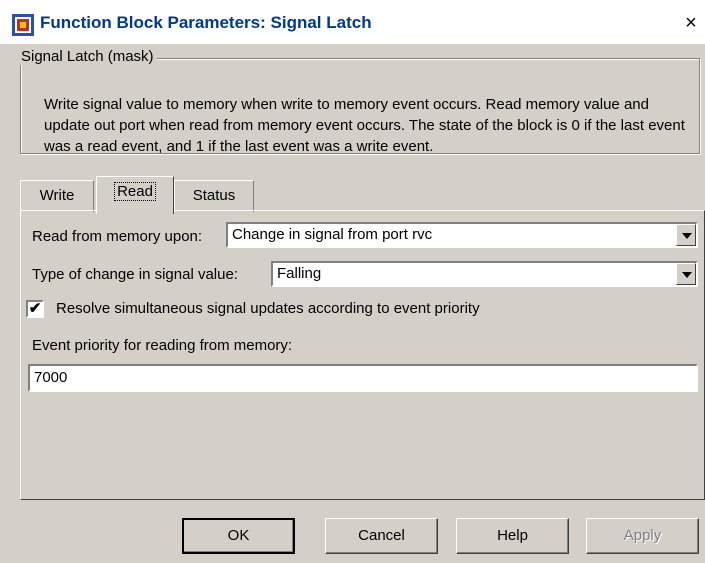  Describe the element at coordinates (332, 234) in the screenshot. I see `read-upon-value: Change in signal from port rvc` at that location.